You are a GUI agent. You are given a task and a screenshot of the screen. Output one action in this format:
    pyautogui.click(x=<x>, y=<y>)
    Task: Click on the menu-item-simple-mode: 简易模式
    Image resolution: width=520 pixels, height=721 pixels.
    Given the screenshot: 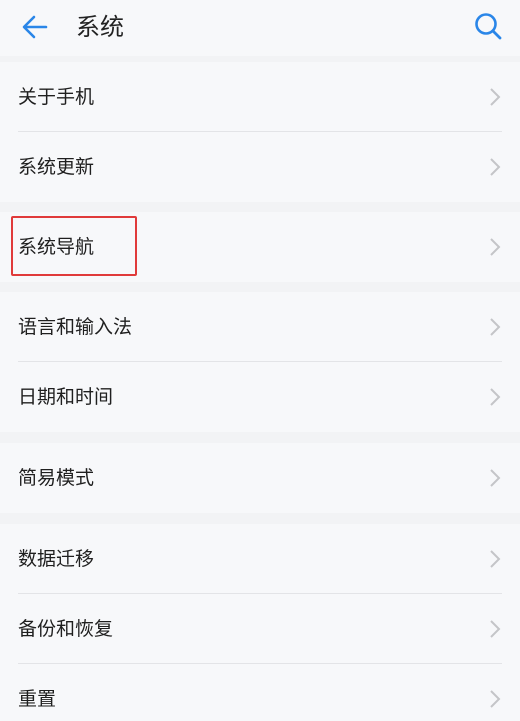 What is the action you would take?
    pyautogui.click(x=260, y=478)
    